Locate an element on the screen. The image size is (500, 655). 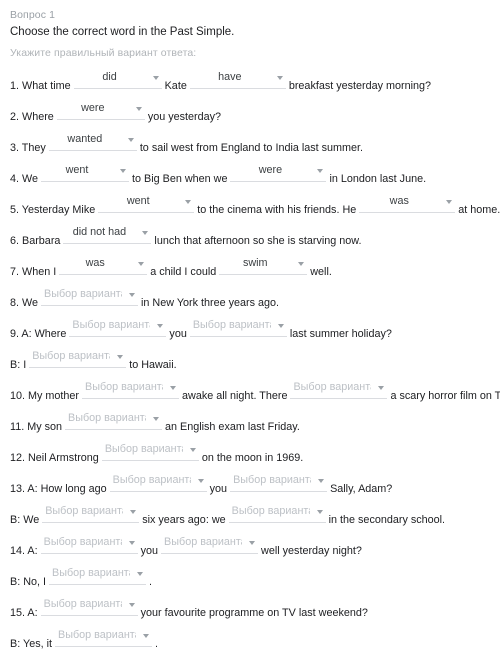
sentence-text: 8. We is located at coordinates (24, 303).